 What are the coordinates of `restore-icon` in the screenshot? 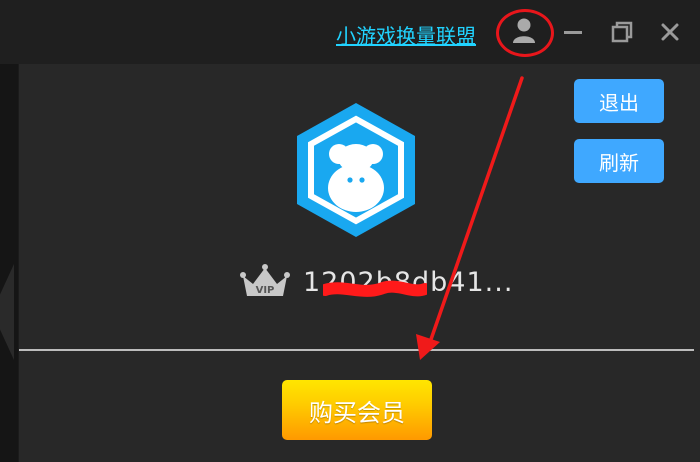 It's located at (622, 32).